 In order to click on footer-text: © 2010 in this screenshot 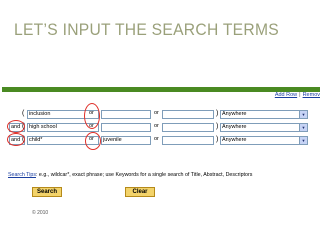, I will do `click(40, 213)`.